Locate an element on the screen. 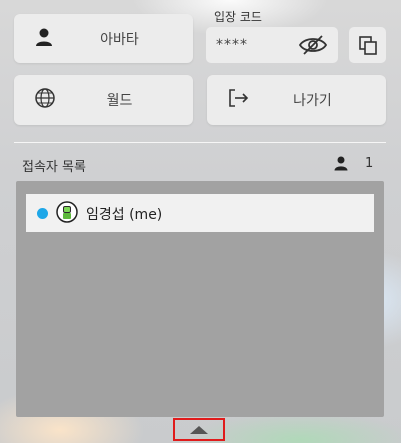  copy-code-button is located at coordinates (367, 45).